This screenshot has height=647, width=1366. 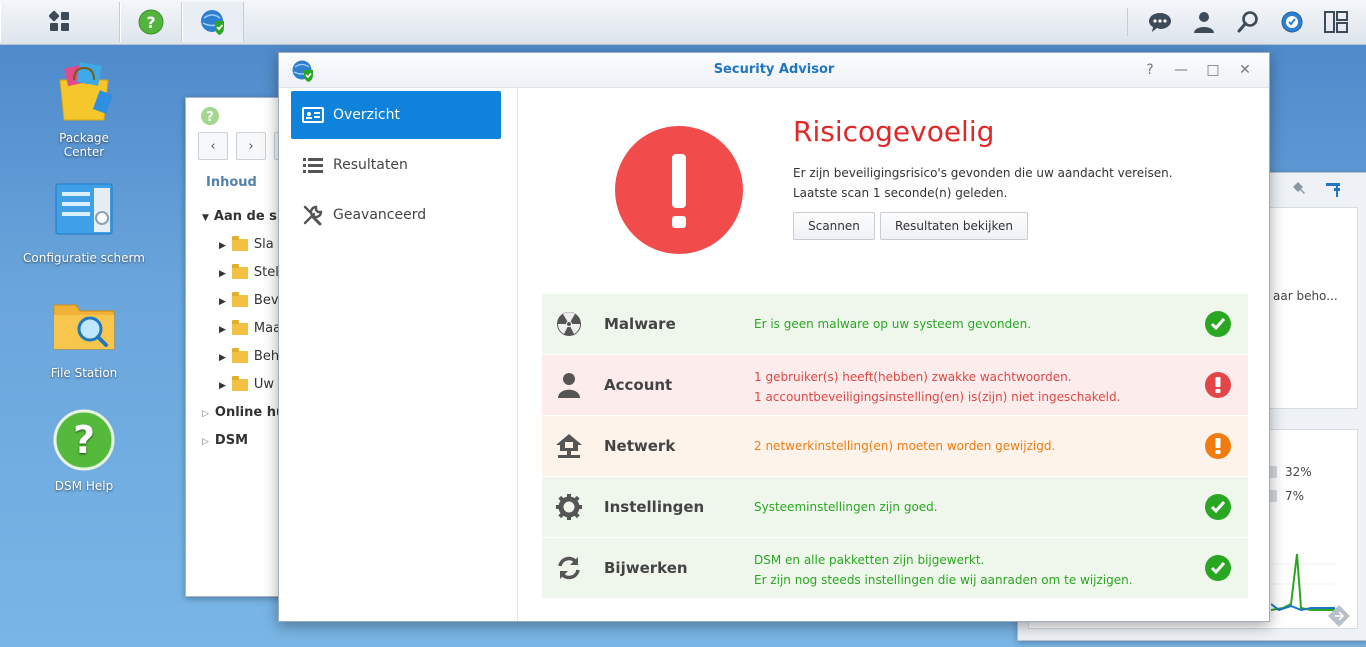 I want to click on control-panel-icon, so click(x=84, y=209).